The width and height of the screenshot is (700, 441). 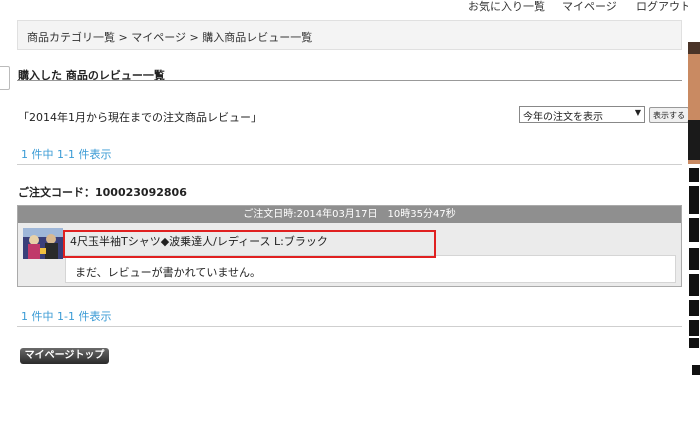 I want to click on order-code-label: ご注文コード：, so click(x=56, y=192).